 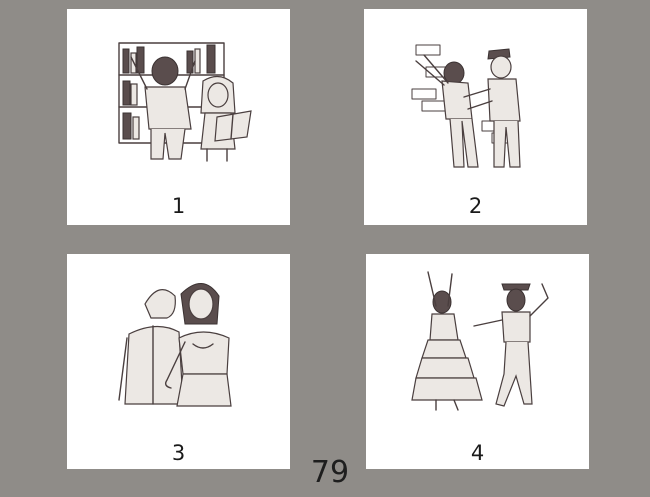 I want to click on picture-card-3: 3, so click(x=178, y=361).